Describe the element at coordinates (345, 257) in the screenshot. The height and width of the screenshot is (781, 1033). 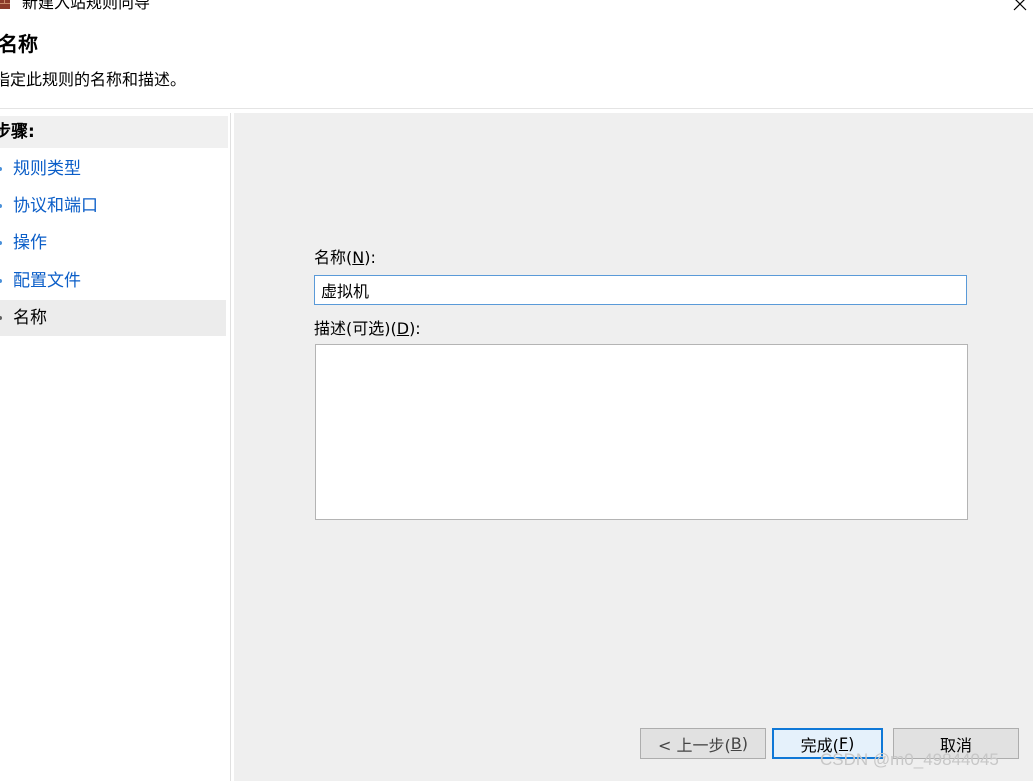
I see `name-field-label: 名称(N):` at that location.